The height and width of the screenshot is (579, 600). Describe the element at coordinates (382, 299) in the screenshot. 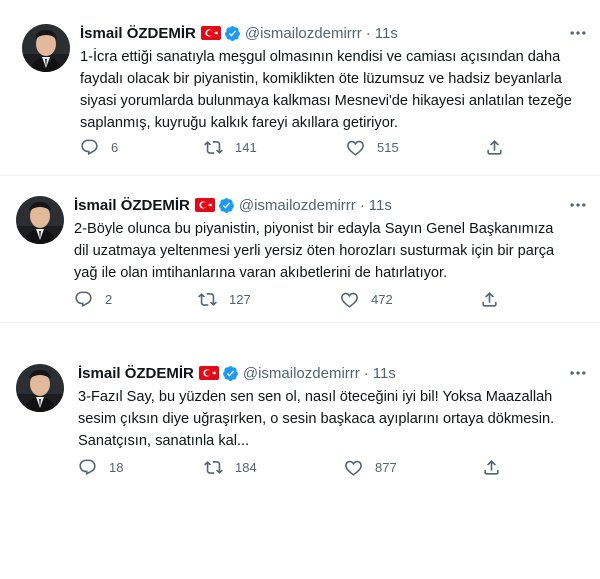

I see `like-count: 472` at that location.